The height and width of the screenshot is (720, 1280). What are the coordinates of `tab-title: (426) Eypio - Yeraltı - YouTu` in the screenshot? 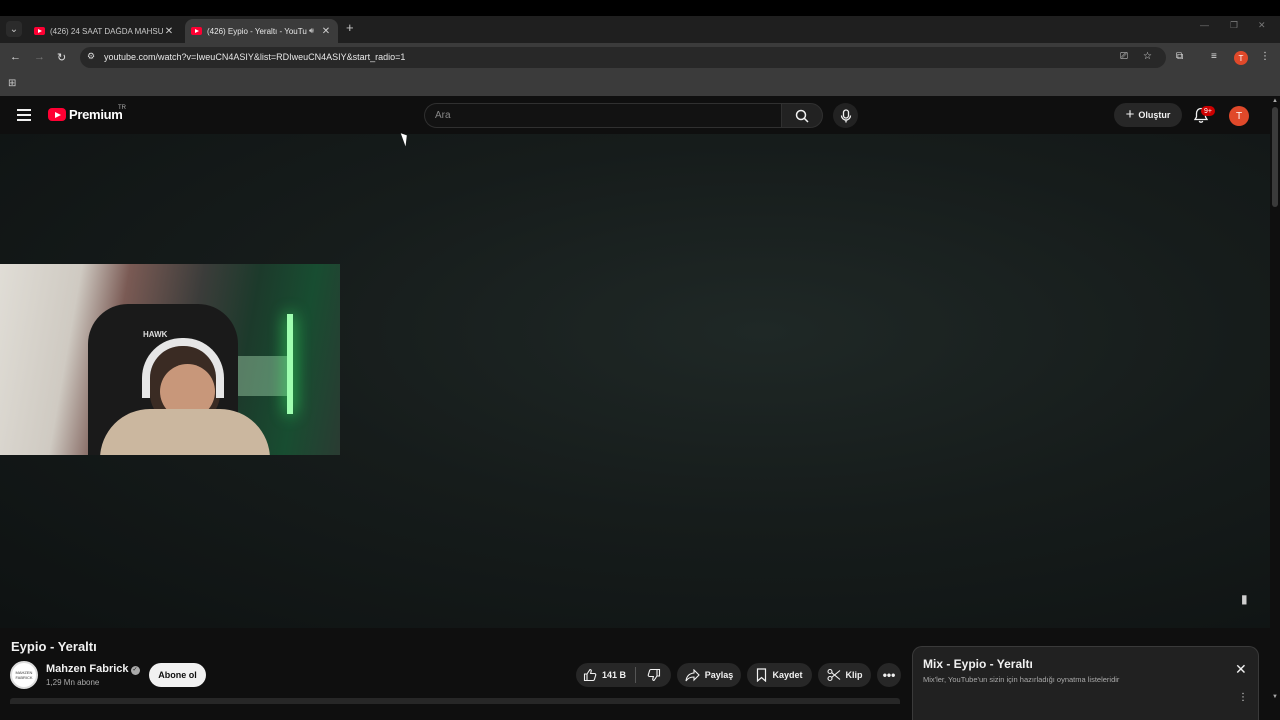 It's located at (257, 31).